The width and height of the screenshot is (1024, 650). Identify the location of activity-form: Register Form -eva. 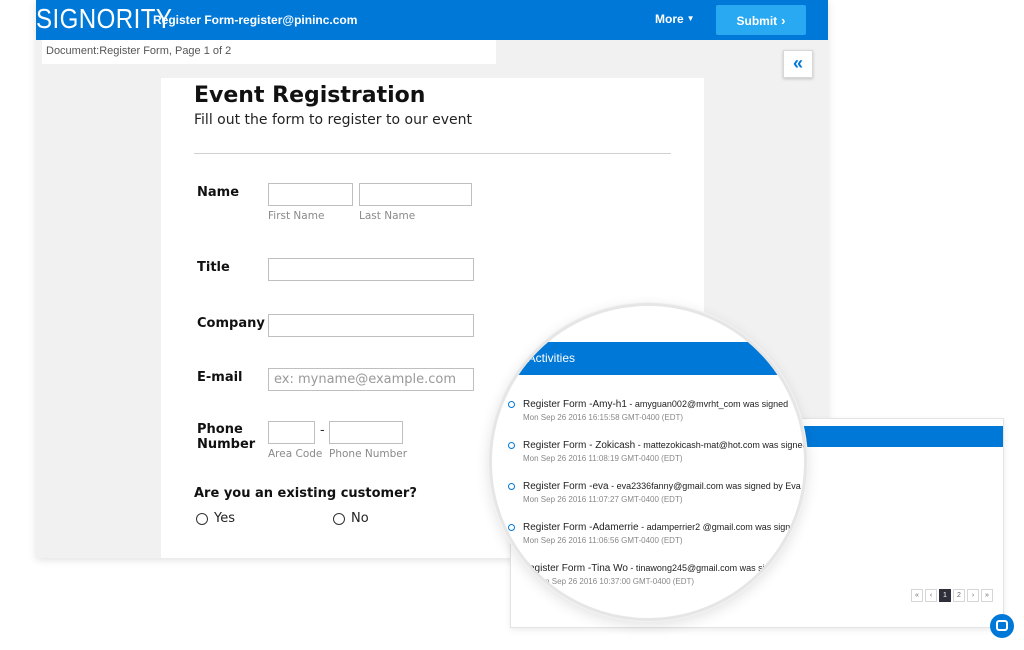
(566, 486).